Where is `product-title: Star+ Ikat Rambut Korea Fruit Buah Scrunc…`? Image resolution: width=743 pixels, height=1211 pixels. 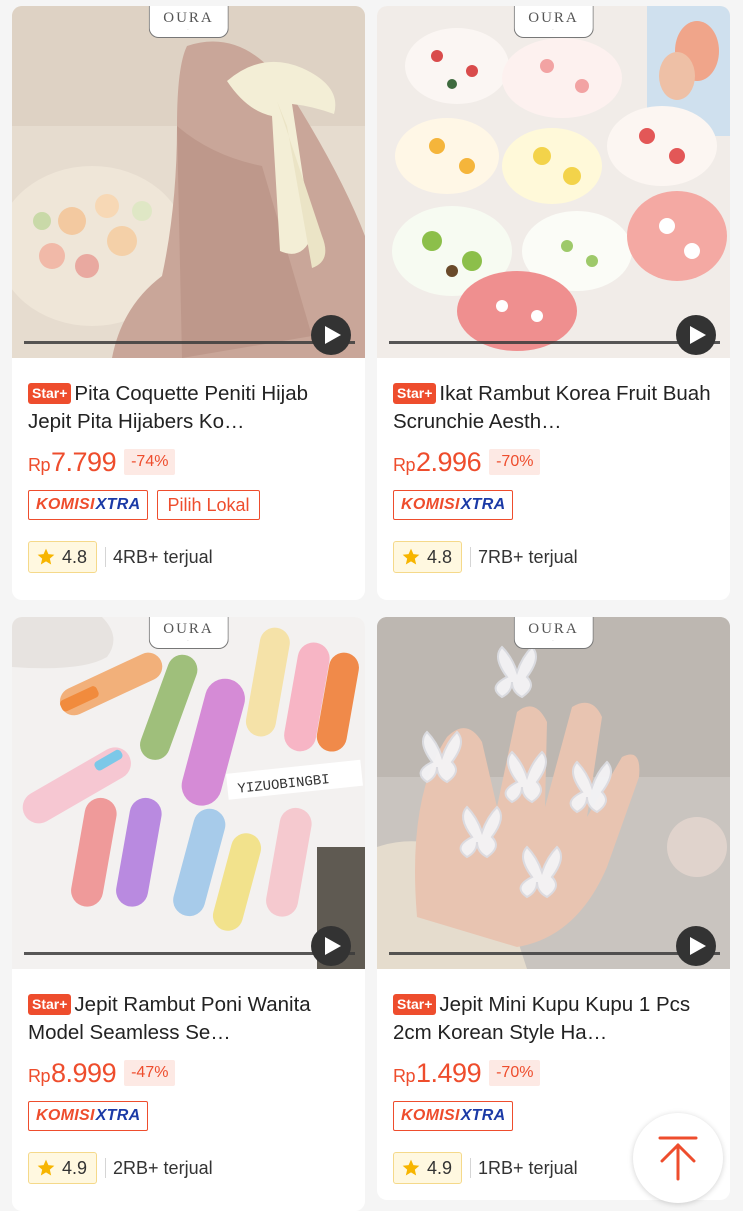 product-title: Star+ Ikat Rambut Korea Fruit Buah Scrunc… is located at coordinates (553, 408).